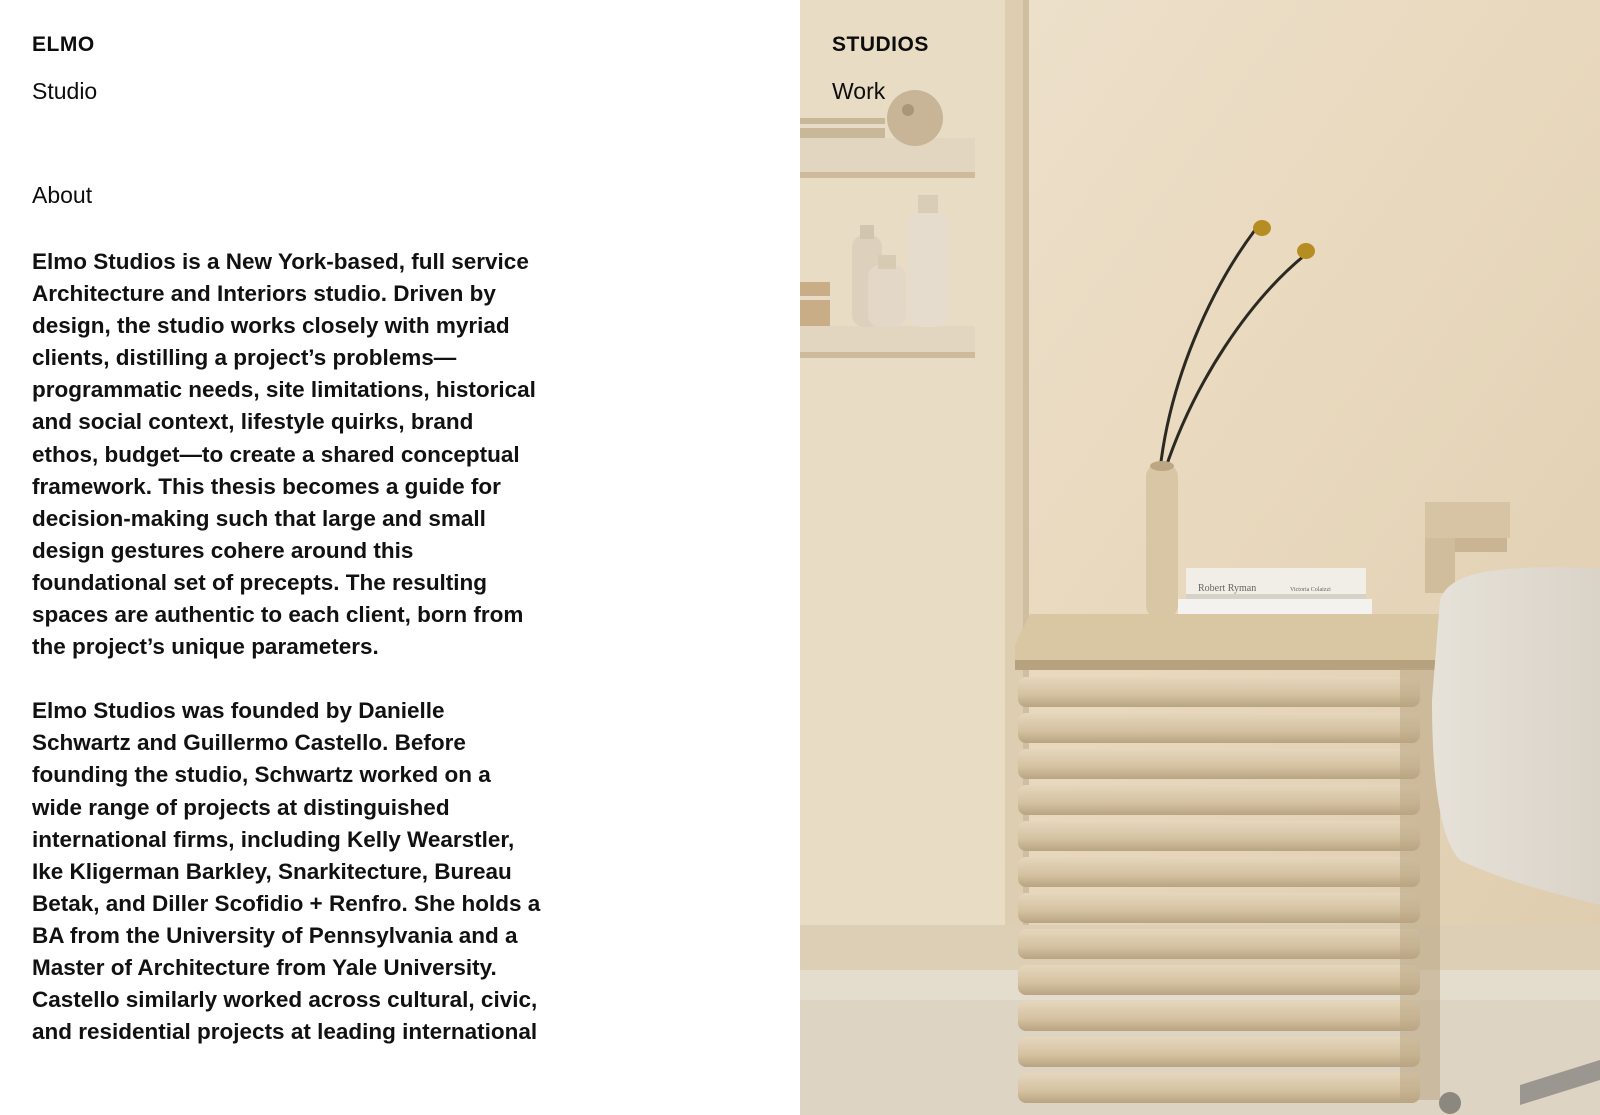  Describe the element at coordinates (858, 91) in the screenshot. I see `nav-work-link: Work` at that location.